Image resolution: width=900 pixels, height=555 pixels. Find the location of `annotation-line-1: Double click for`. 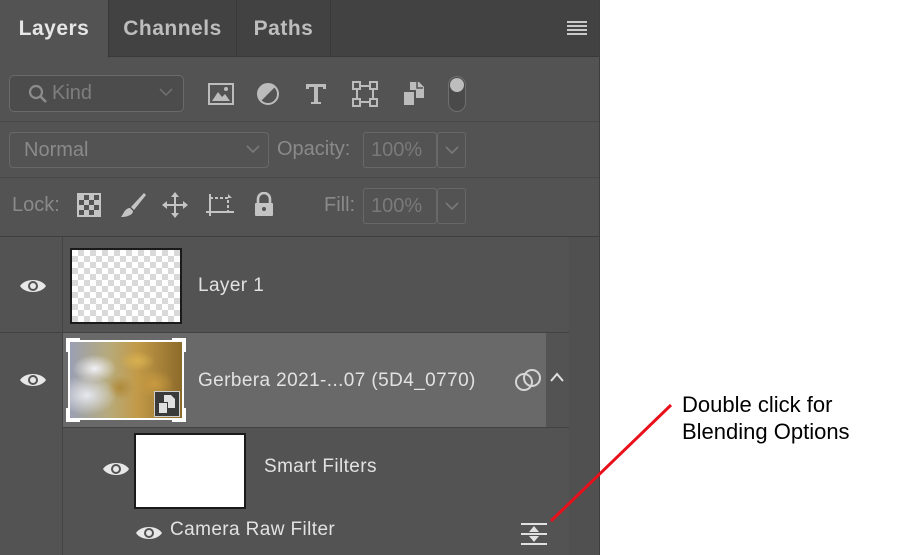

annotation-line-1: Double click for is located at coordinates (757, 404).